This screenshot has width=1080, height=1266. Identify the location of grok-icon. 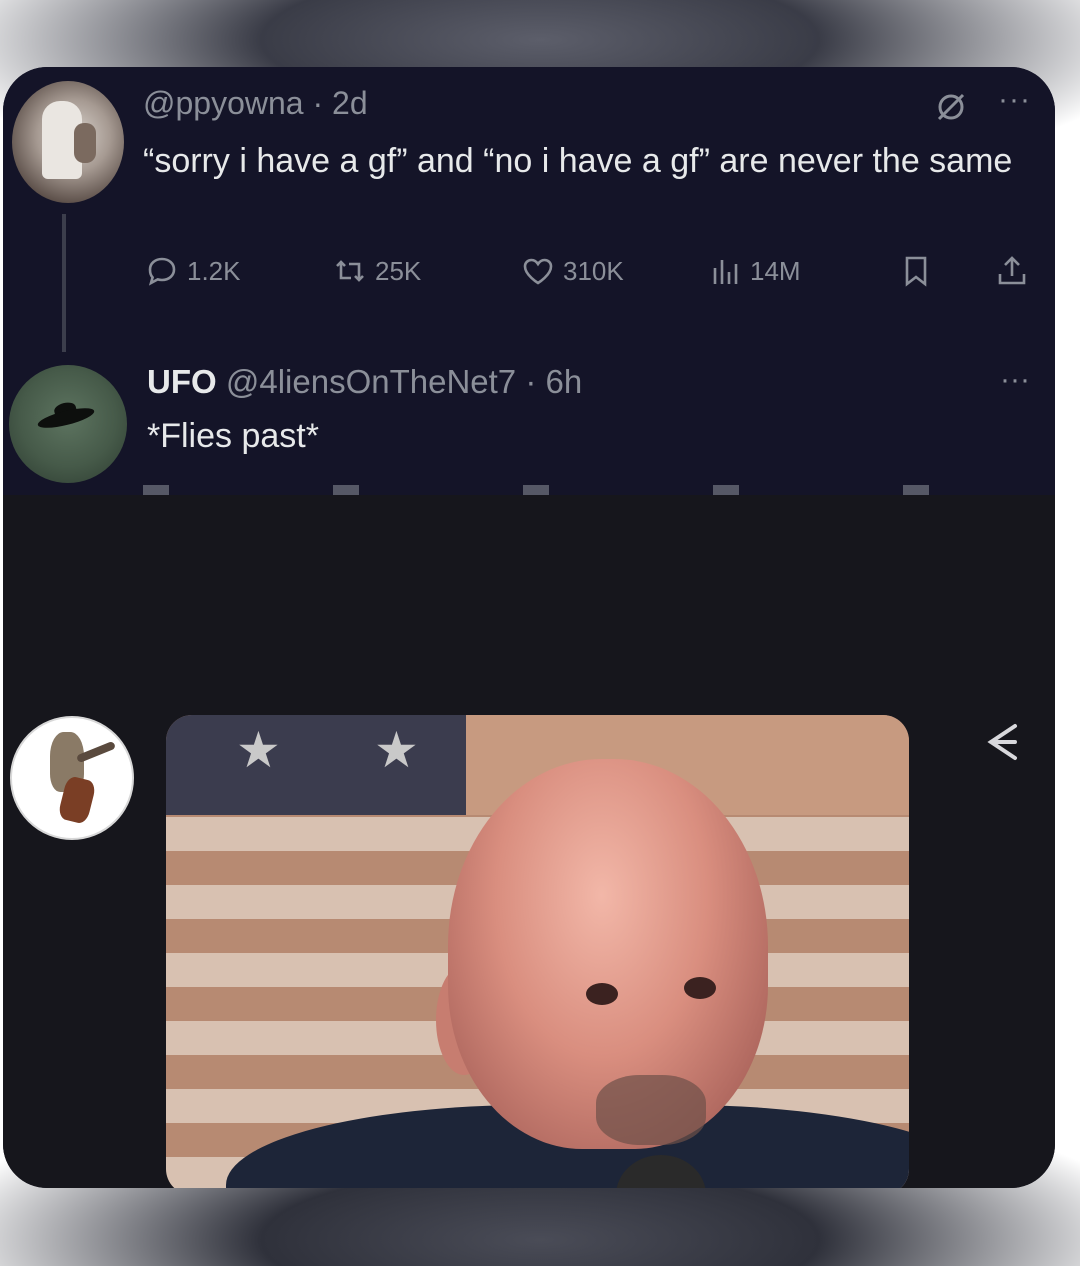
(951, 107).